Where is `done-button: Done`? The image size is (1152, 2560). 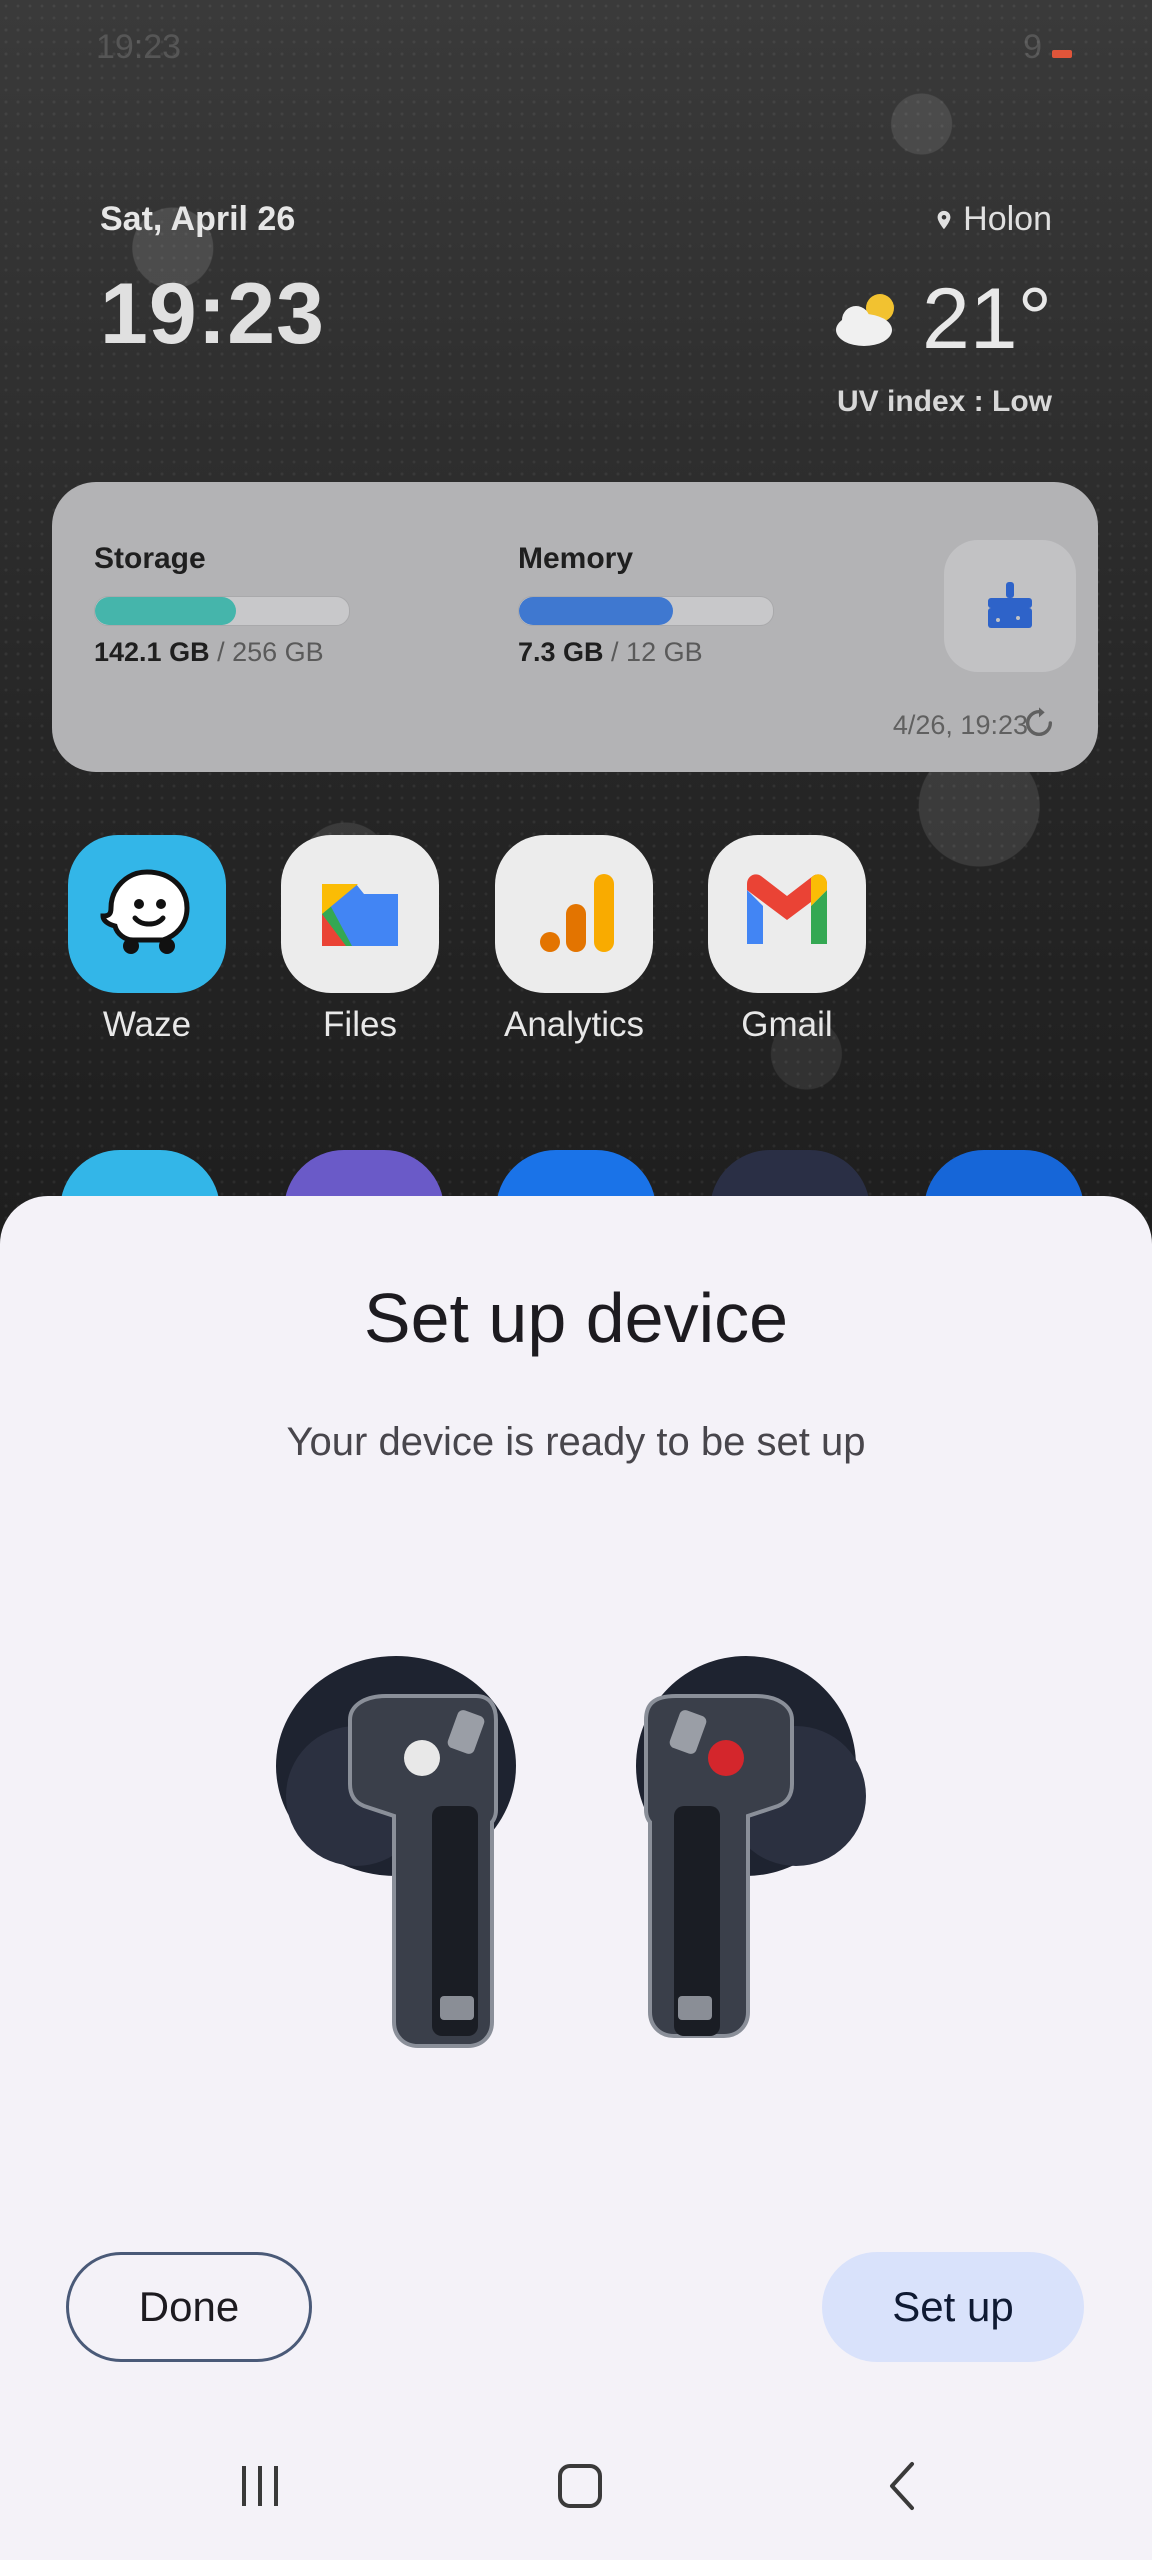
done-button: Done is located at coordinates (189, 2307).